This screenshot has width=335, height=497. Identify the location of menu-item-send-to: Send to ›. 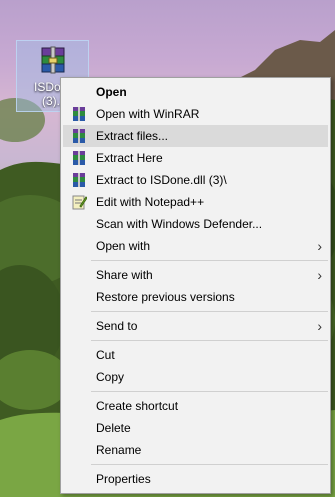
(195, 326).